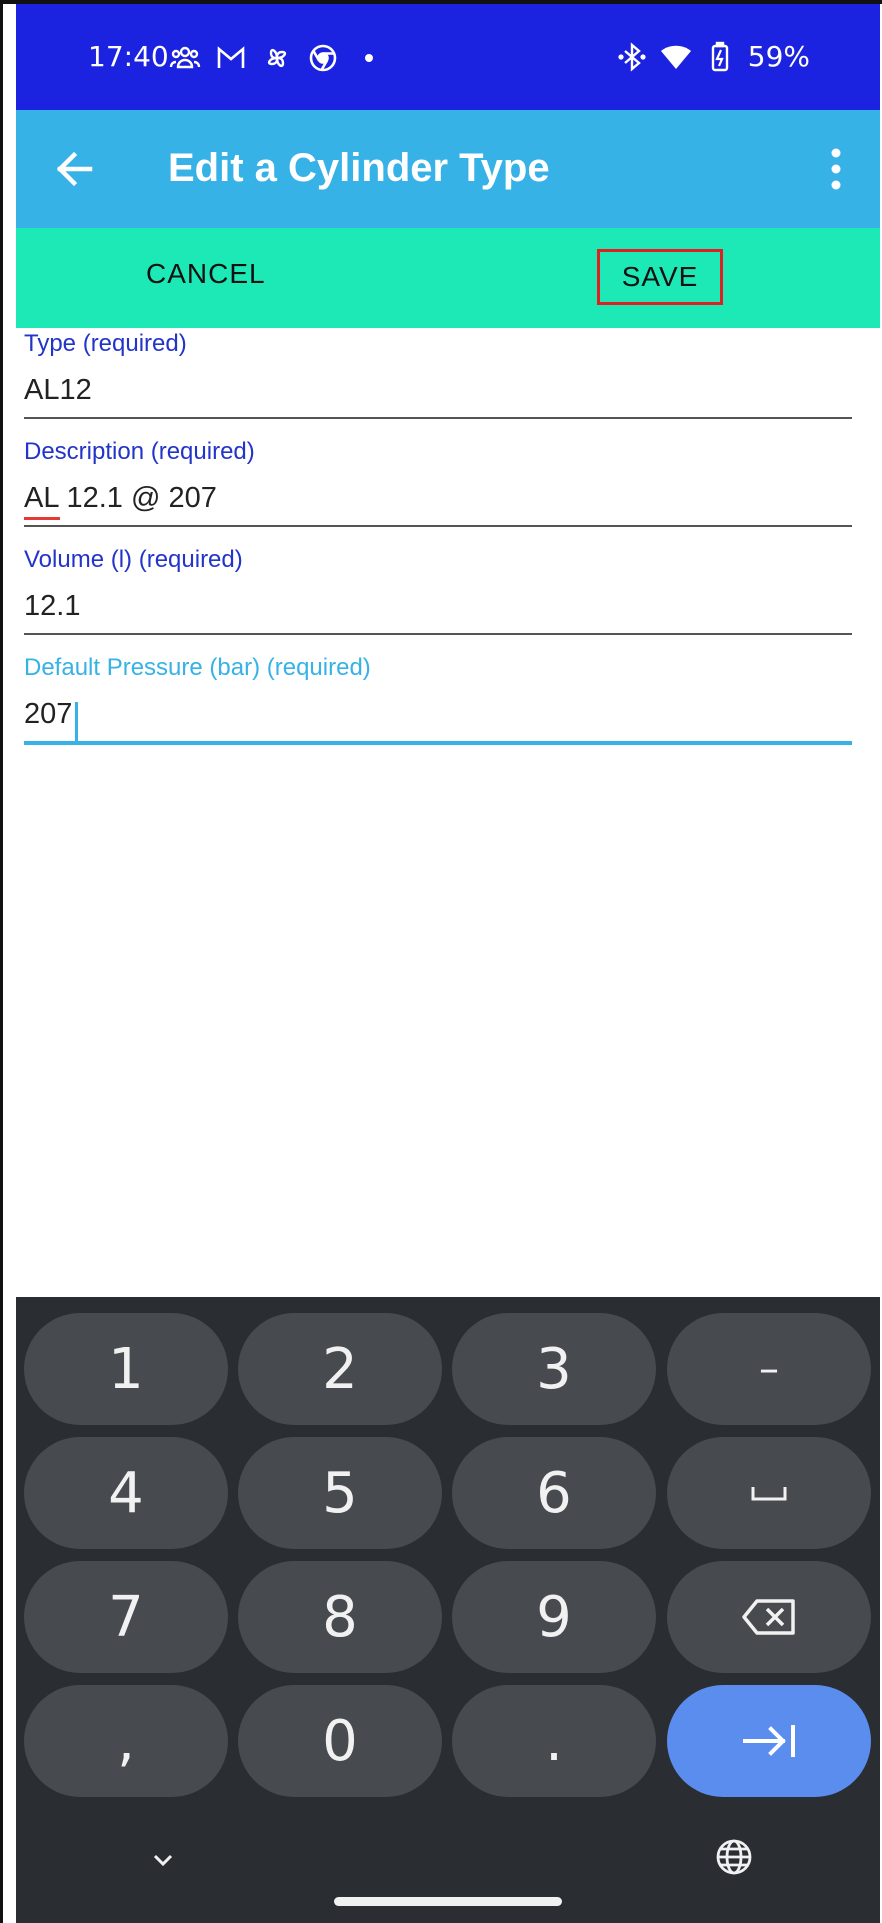  What do you see at coordinates (769, 1369) in the screenshot?
I see `key-minus: –` at bounding box center [769, 1369].